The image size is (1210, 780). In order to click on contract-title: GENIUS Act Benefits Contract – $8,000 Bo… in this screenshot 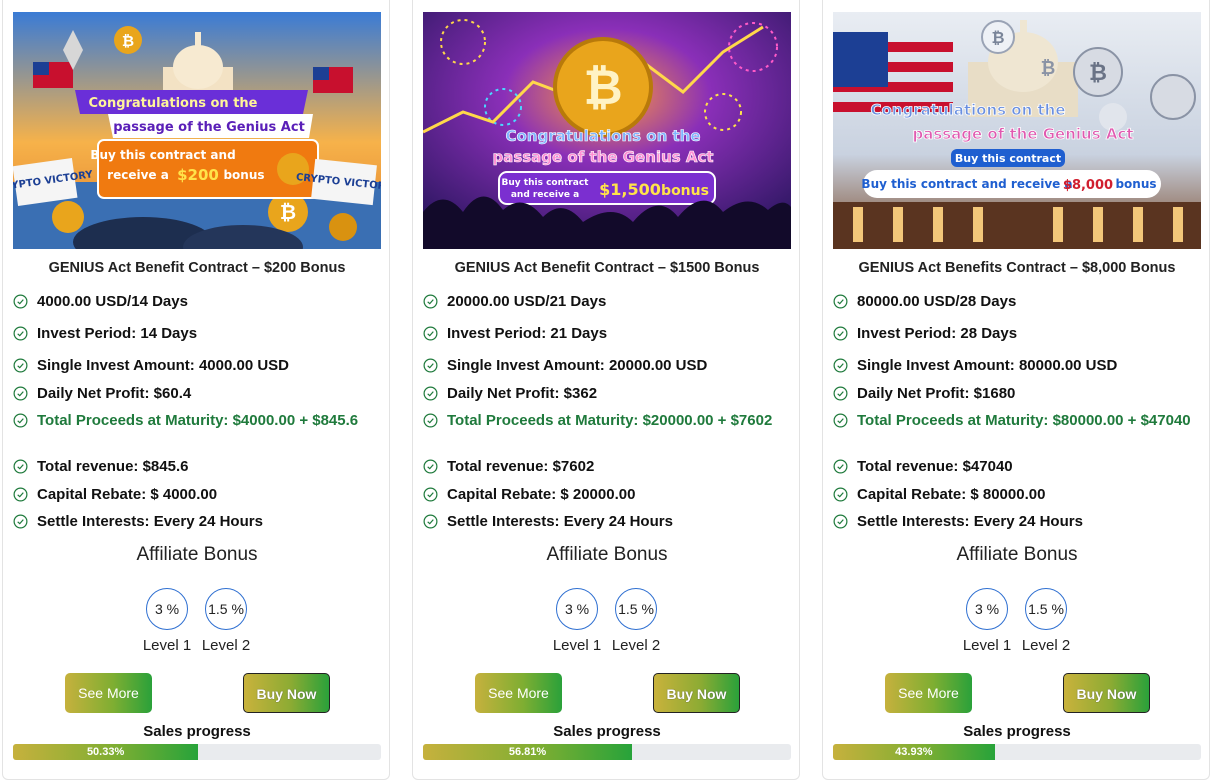, I will do `click(1017, 268)`.